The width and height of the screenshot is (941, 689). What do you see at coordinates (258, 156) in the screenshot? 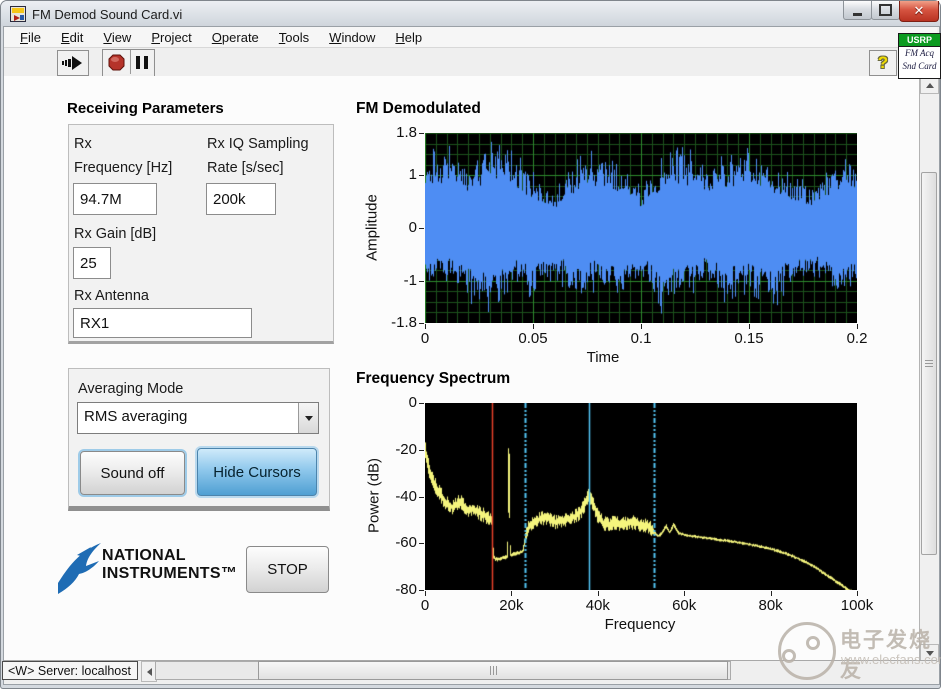
I see `rx-sampling-label: Rx IQ Sampling Rate [s/sec]` at bounding box center [258, 156].